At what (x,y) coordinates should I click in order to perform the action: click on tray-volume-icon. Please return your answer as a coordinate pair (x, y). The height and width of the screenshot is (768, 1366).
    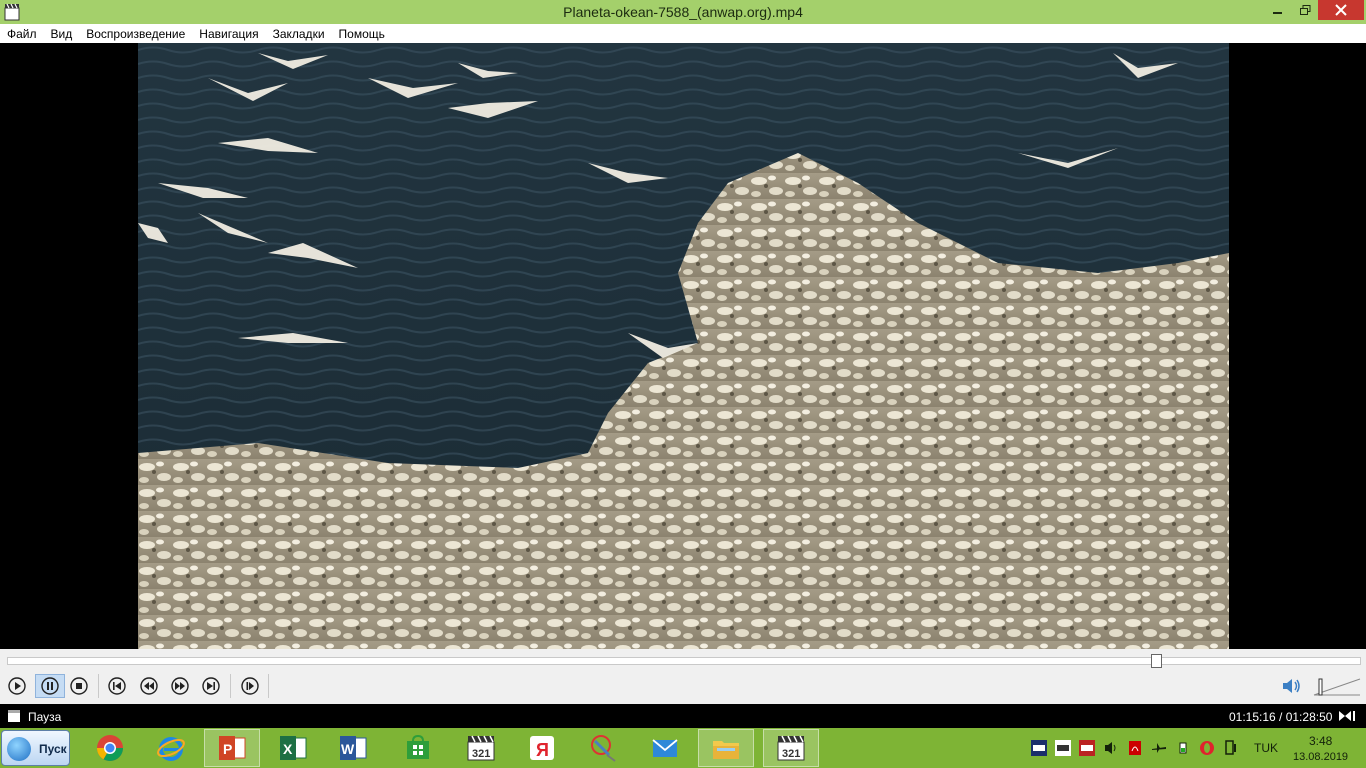
    Looking at the image, I should click on (1111, 748).